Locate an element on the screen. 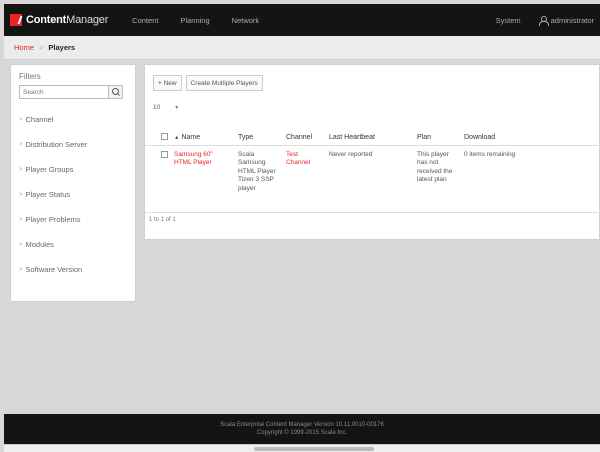 The image size is (600, 452). filter-label: Distribution Server is located at coordinates (56, 144).